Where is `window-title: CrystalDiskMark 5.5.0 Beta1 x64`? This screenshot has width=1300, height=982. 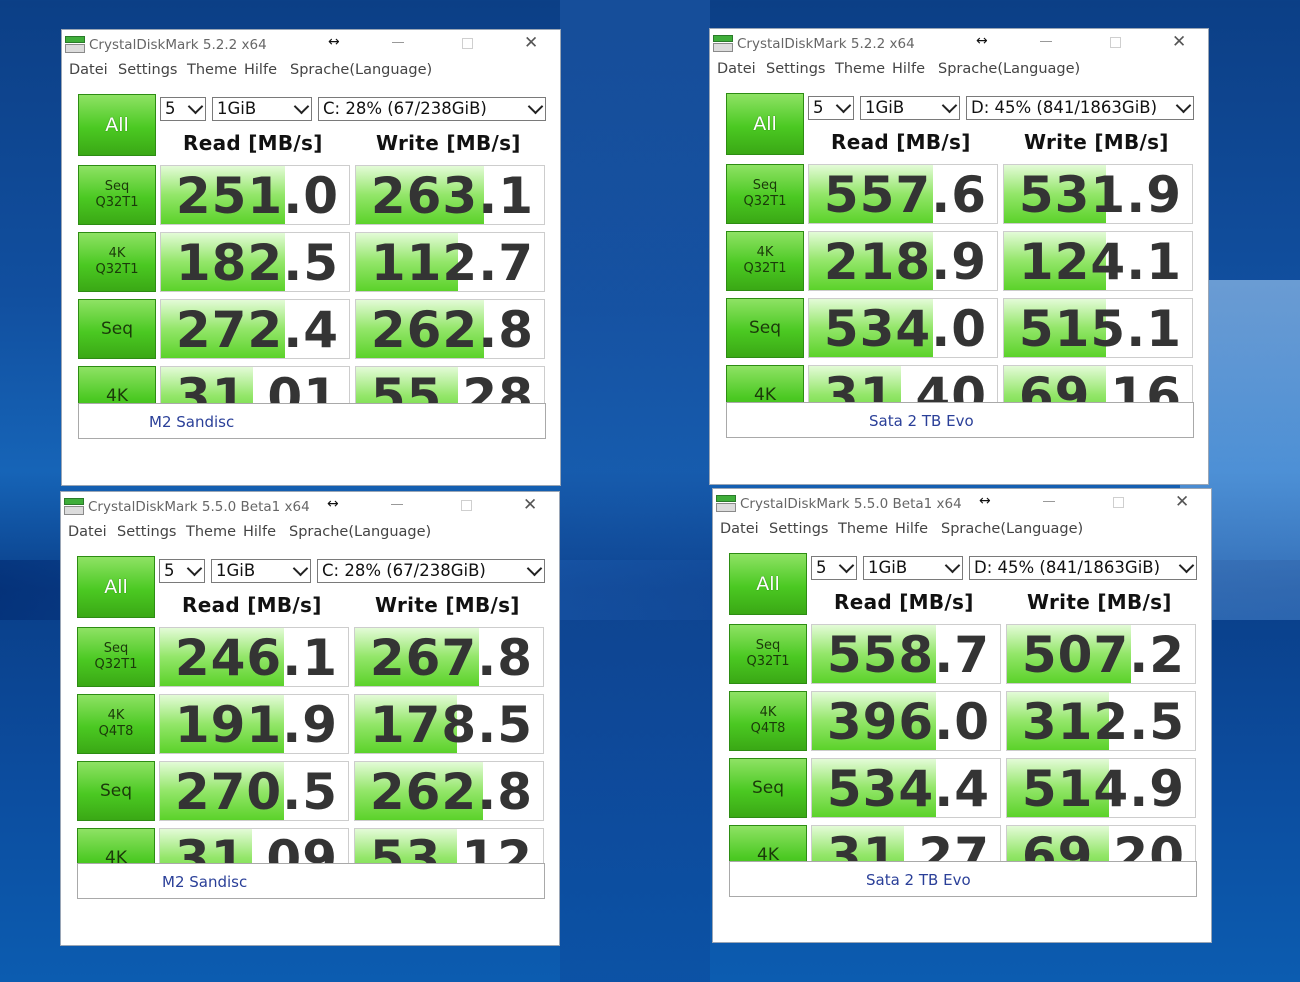
window-title: CrystalDiskMark 5.5.0 Beta1 x64 is located at coordinates (851, 504).